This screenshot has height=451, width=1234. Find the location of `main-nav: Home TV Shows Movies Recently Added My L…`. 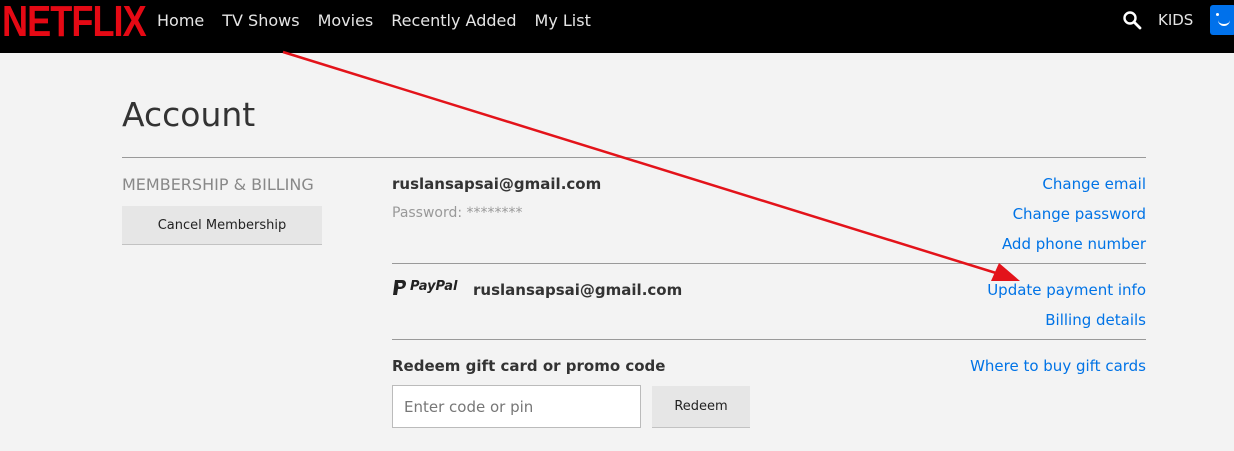

main-nav: Home TV Shows Movies Recently Added My L… is located at coordinates (383, 20).